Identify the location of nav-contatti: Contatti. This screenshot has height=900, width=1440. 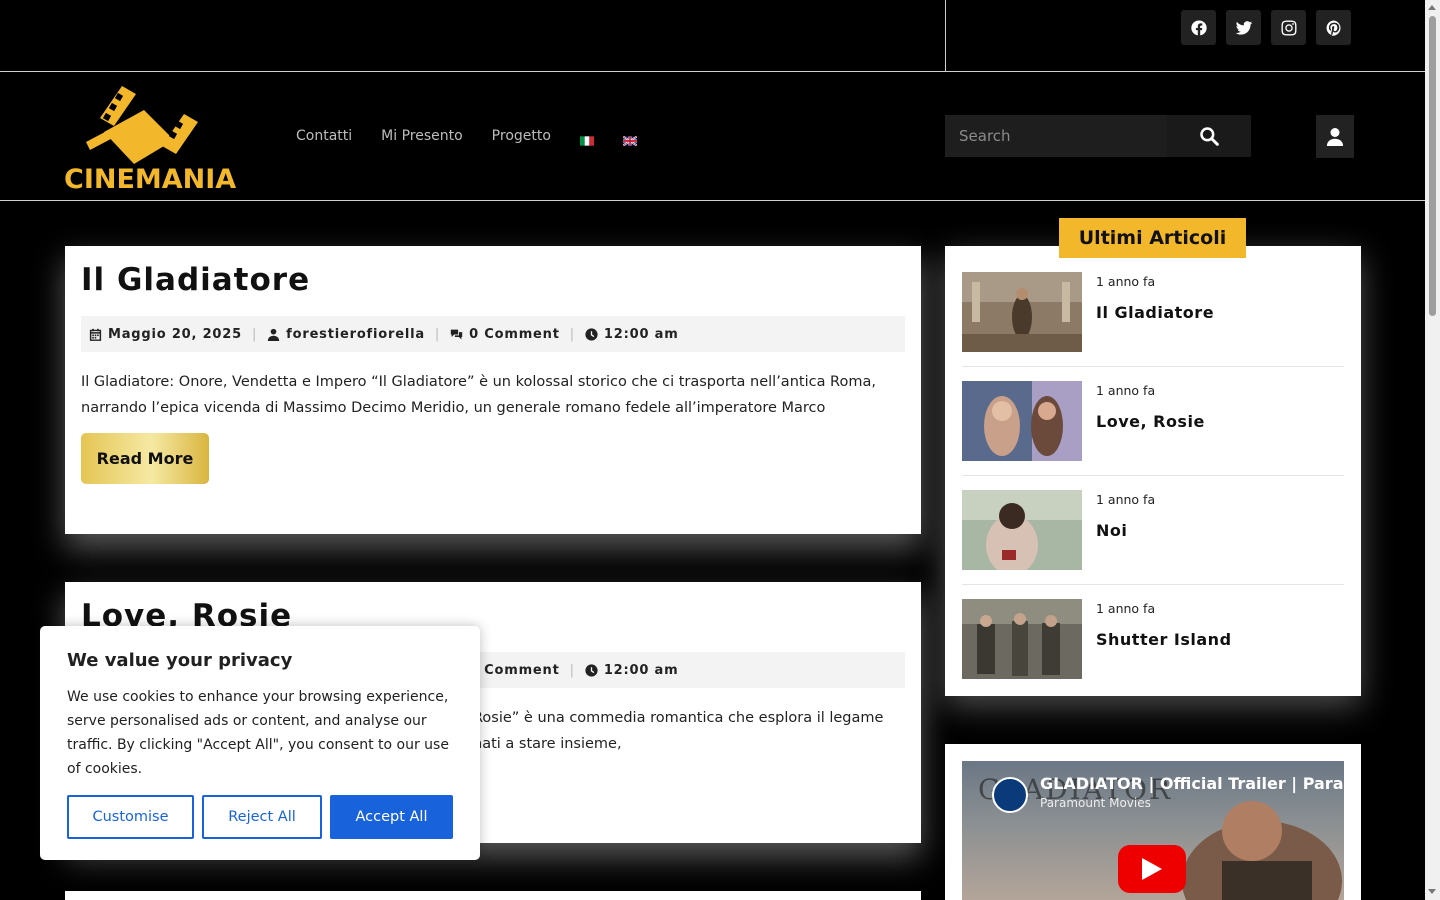
(324, 136).